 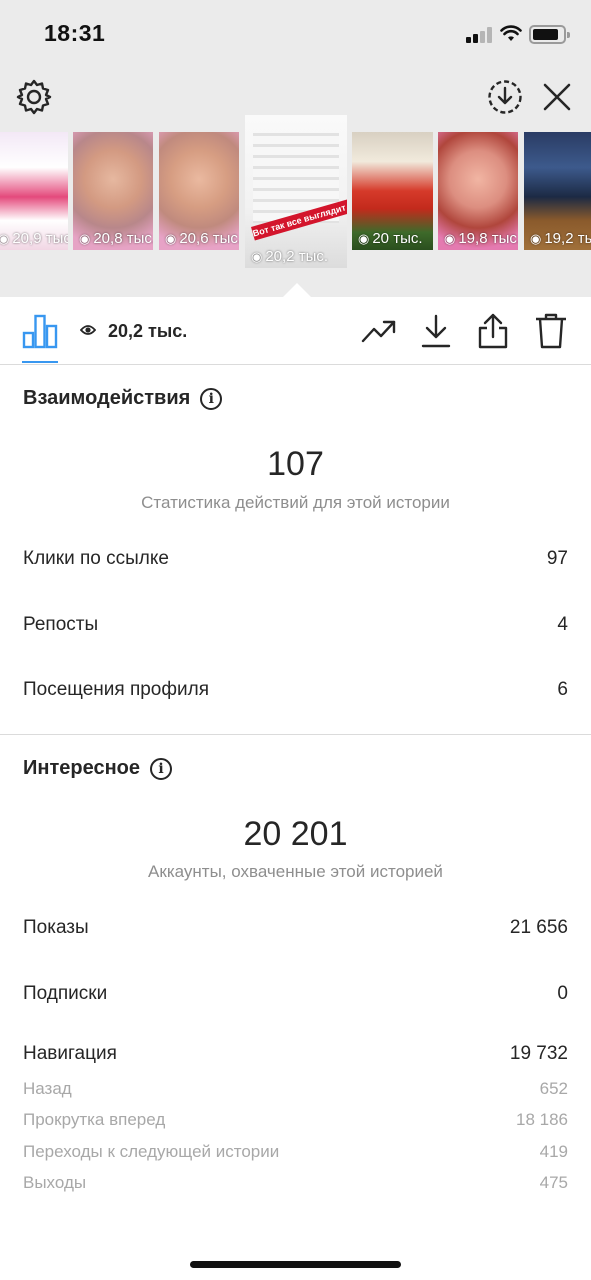 What do you see at coordinates (295, 464) in the screenshot?
I see `interactions-total: 107` at bounding box center [295, 464].